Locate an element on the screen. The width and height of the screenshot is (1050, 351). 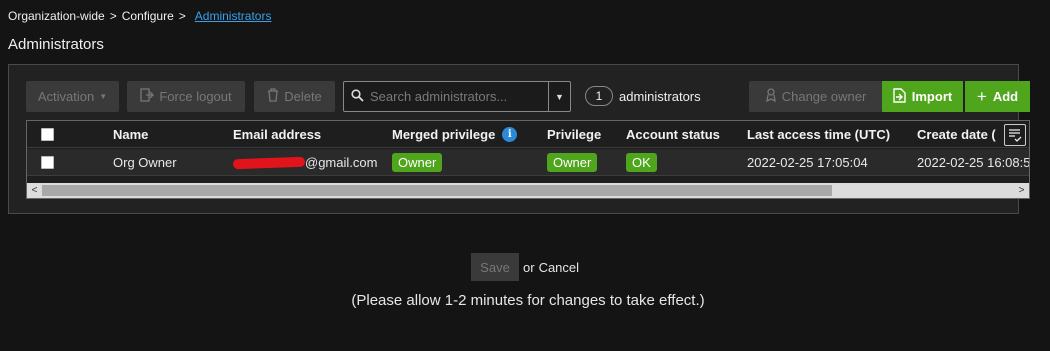
plus-icon: + is located at coordinates (981, 96).